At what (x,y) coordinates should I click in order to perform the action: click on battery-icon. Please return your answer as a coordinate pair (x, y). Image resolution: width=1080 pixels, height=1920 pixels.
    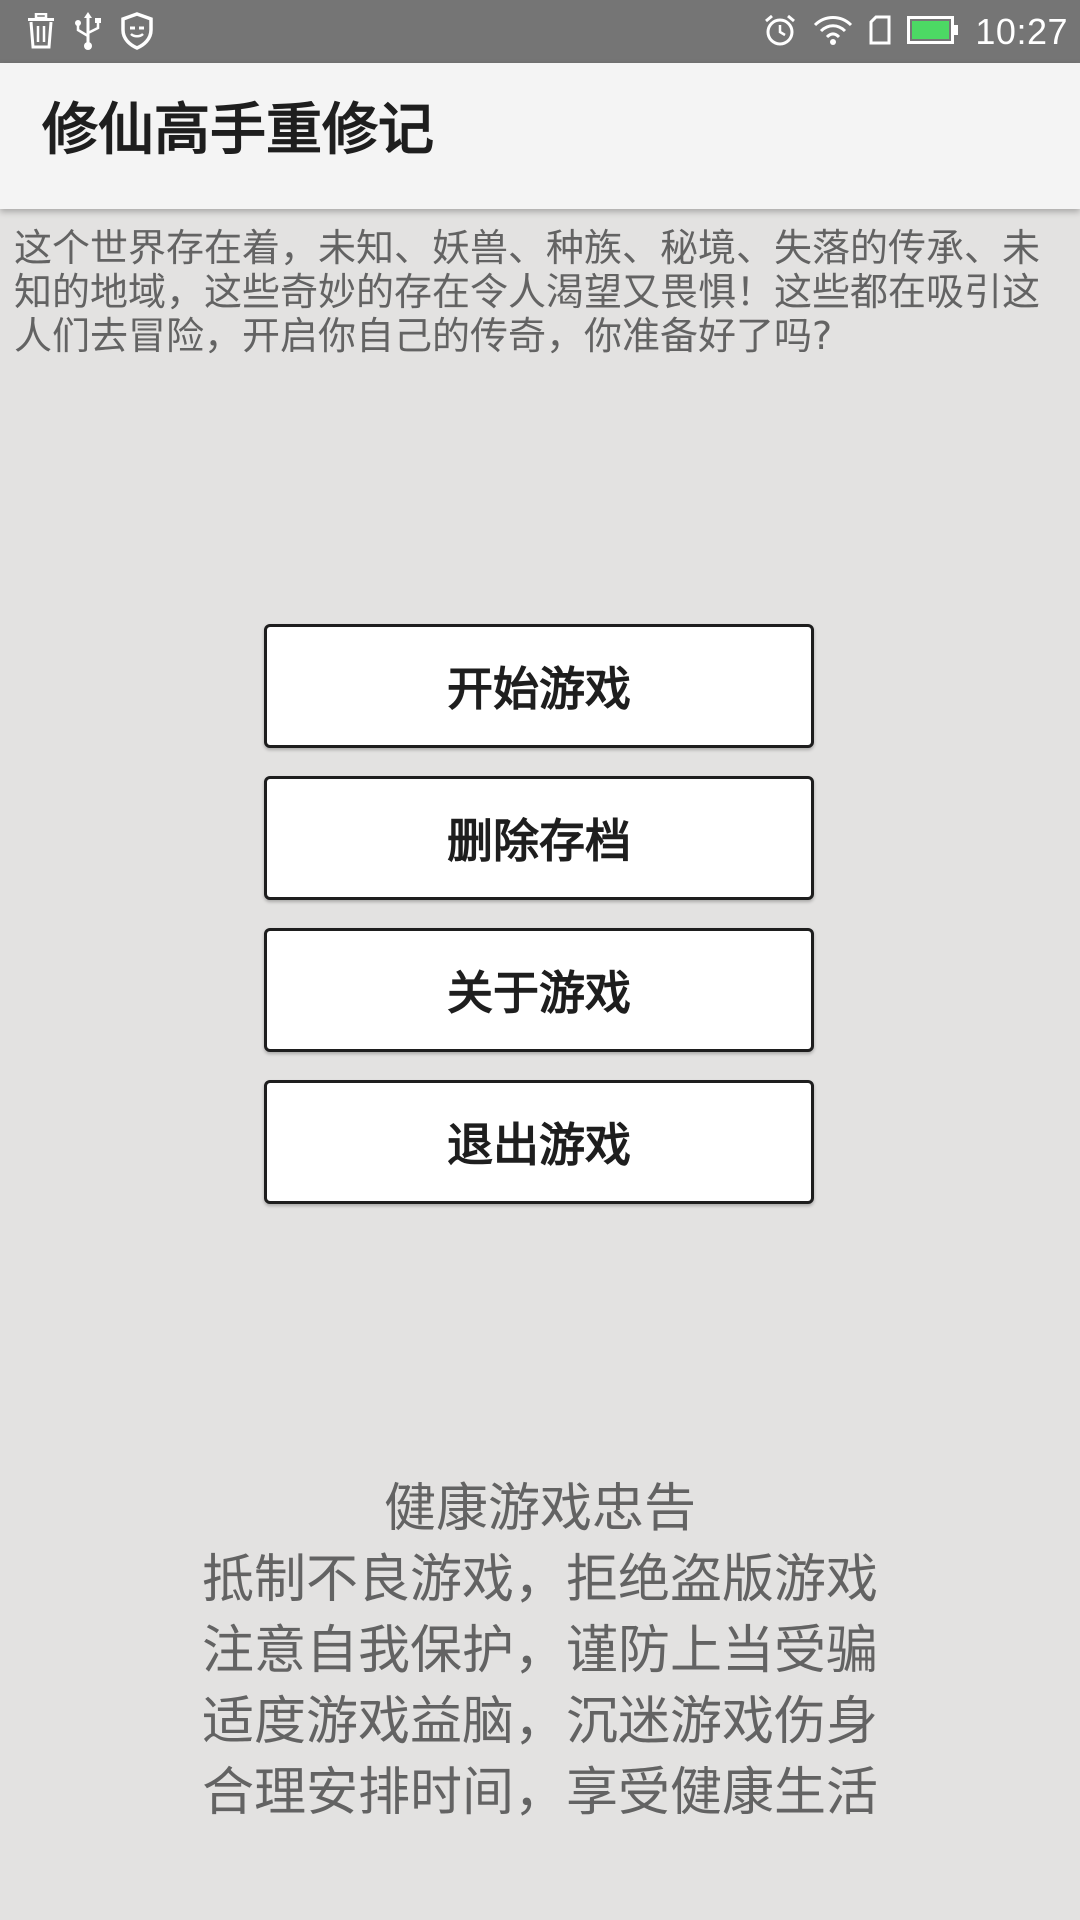
    Looking at the image, I should click on (933, 31).